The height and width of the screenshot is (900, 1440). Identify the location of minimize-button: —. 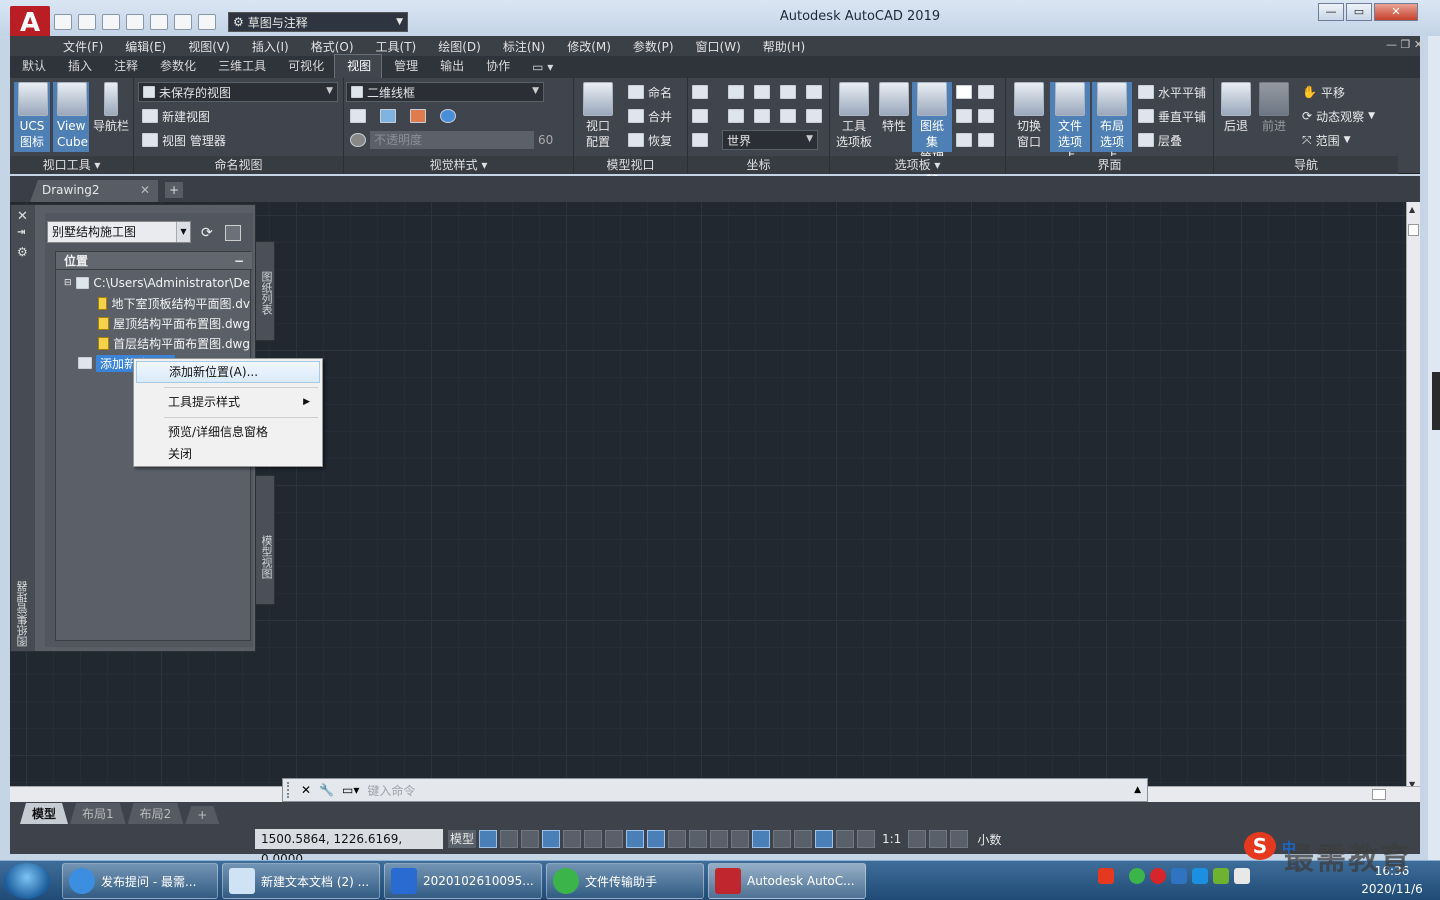
(1331, 12).